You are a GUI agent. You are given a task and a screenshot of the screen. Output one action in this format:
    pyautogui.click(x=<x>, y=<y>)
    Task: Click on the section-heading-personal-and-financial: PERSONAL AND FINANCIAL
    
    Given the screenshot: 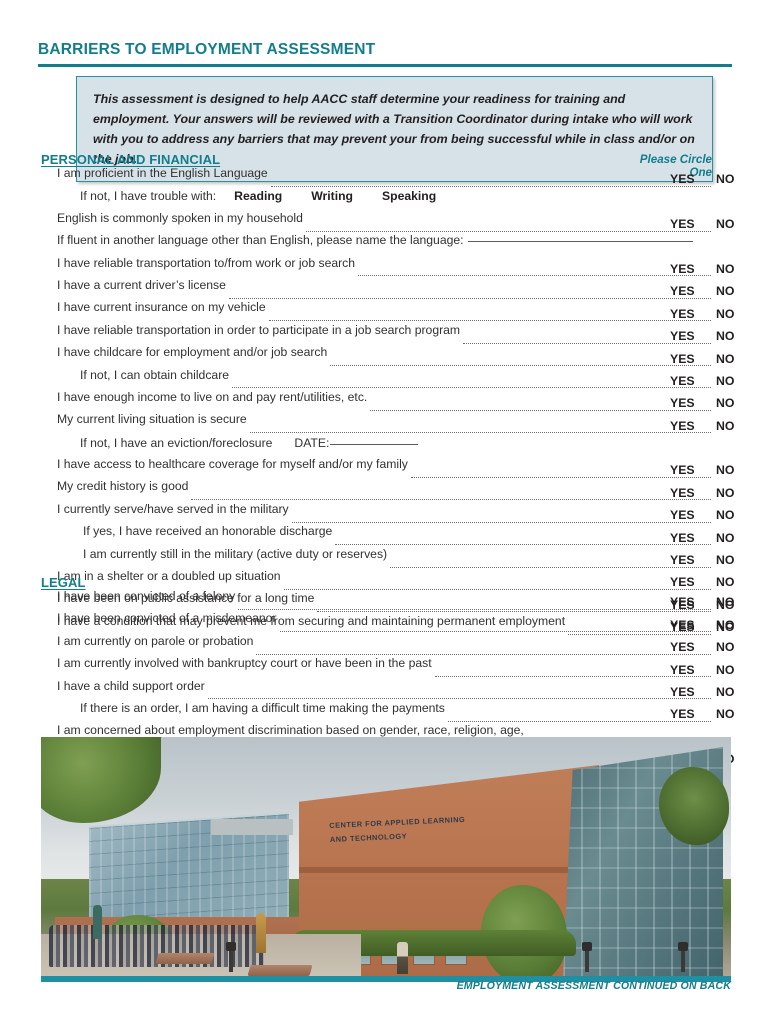 What is the action you would take?
    pyautogui.click(x=131, y=159)
    